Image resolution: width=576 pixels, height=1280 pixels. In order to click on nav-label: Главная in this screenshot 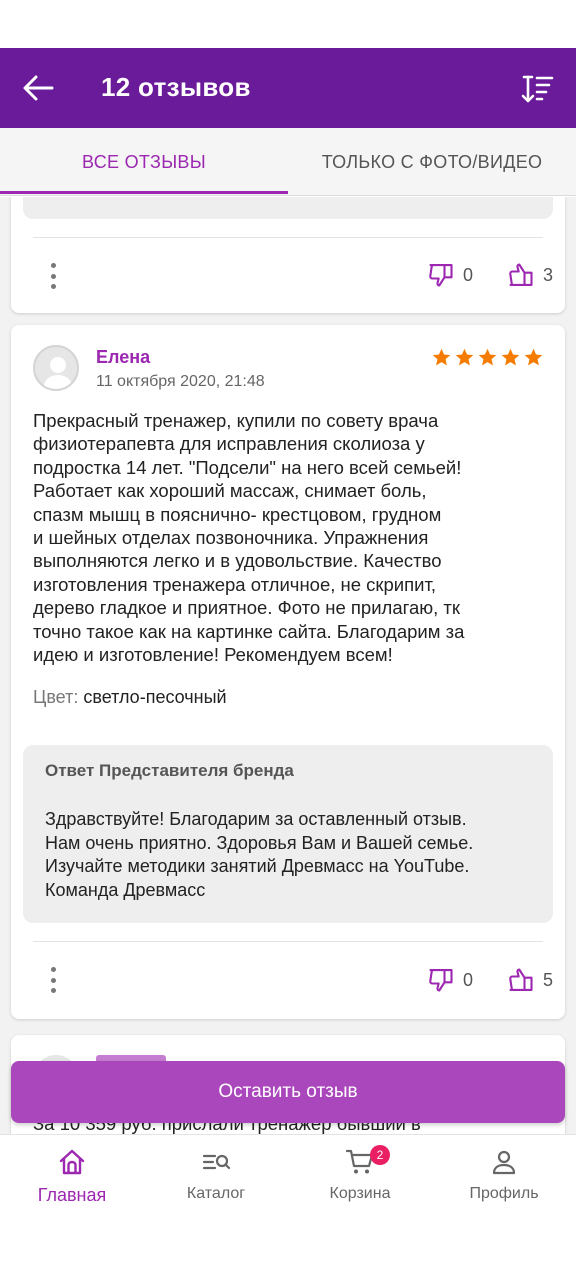, I will do `click(72, 1195)`.